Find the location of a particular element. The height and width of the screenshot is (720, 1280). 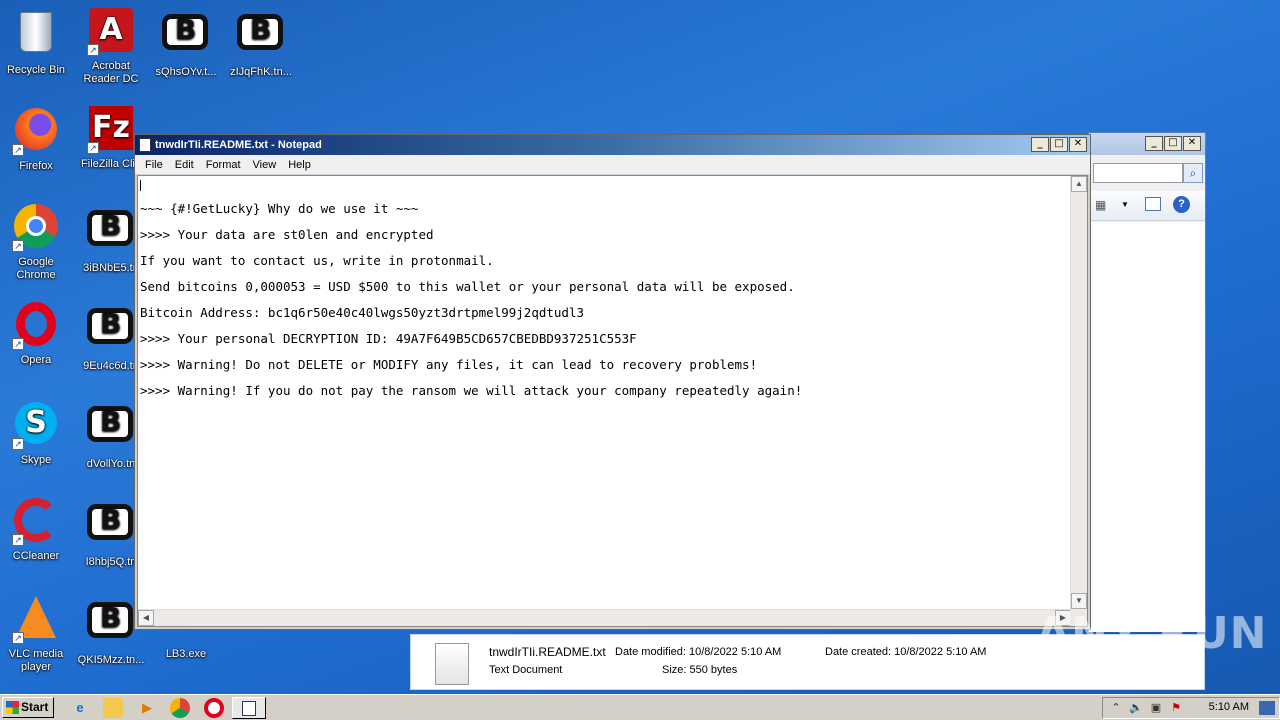

search-icon: ⌕ is located at coordinates (1193, 173).